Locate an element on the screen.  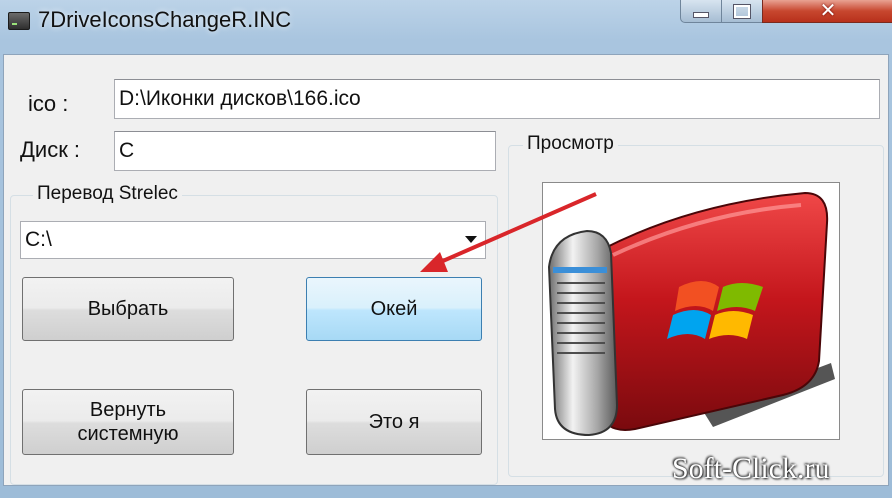
disk-label: Диск : is located at coordinates (50, 149).